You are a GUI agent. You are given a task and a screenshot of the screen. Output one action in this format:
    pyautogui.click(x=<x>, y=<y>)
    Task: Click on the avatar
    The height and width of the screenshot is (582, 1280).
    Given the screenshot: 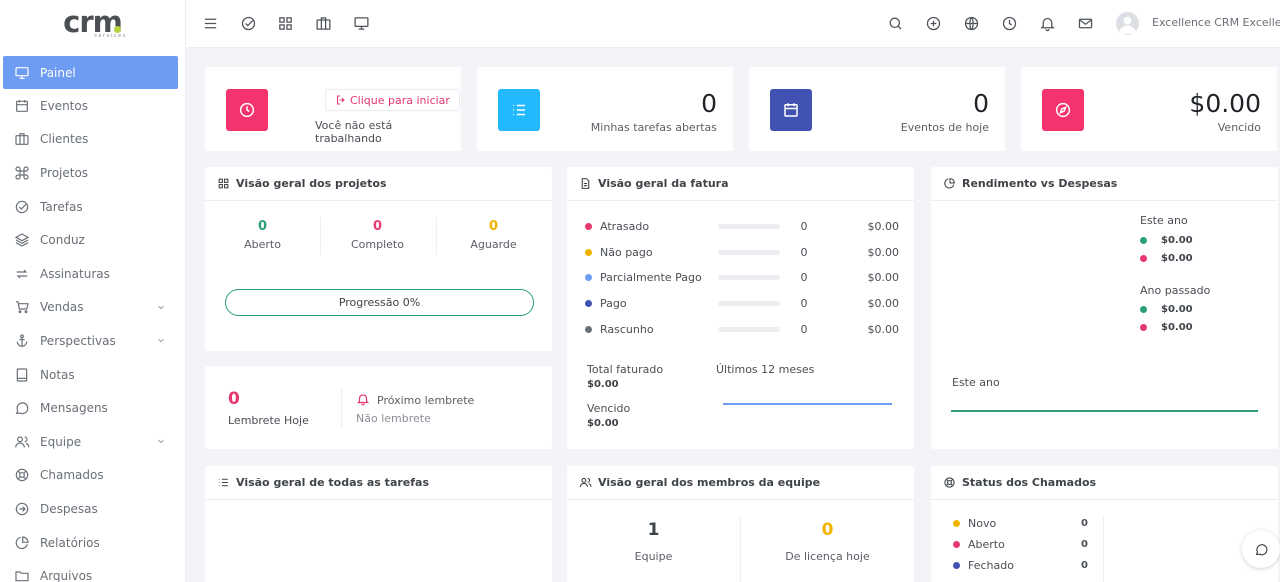 What is the action you would take?
    pyautogui.click(x=1127, y=23)
    